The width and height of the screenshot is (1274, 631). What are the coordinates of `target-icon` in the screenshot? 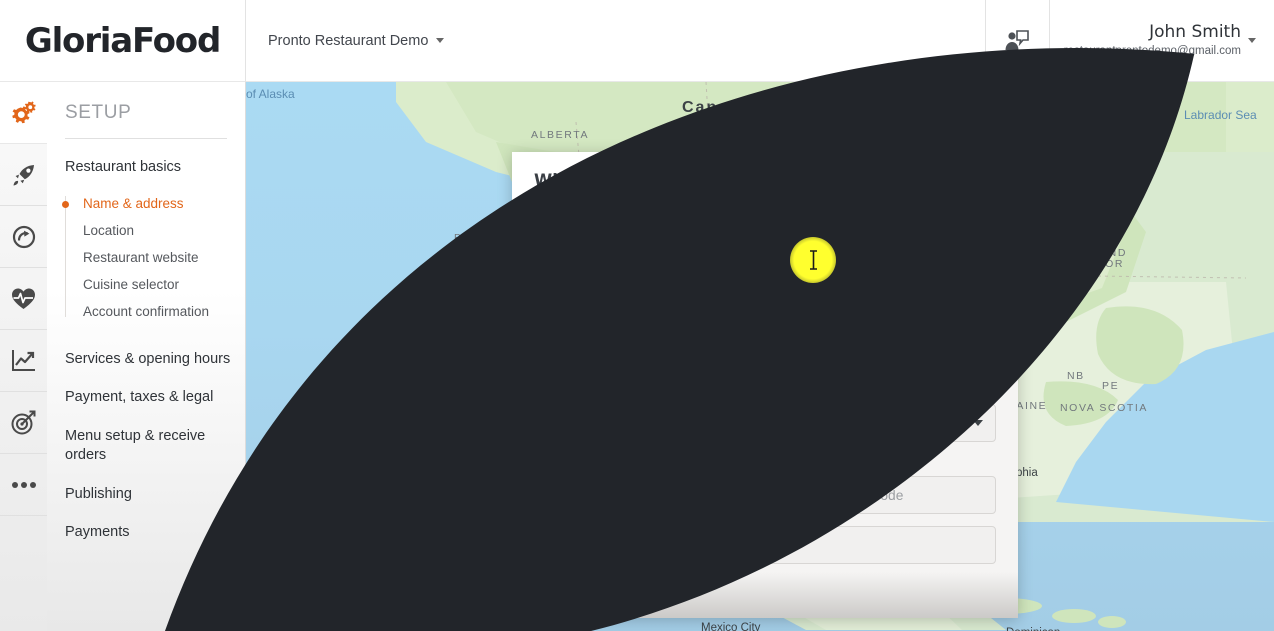 It's located at (23, 422).